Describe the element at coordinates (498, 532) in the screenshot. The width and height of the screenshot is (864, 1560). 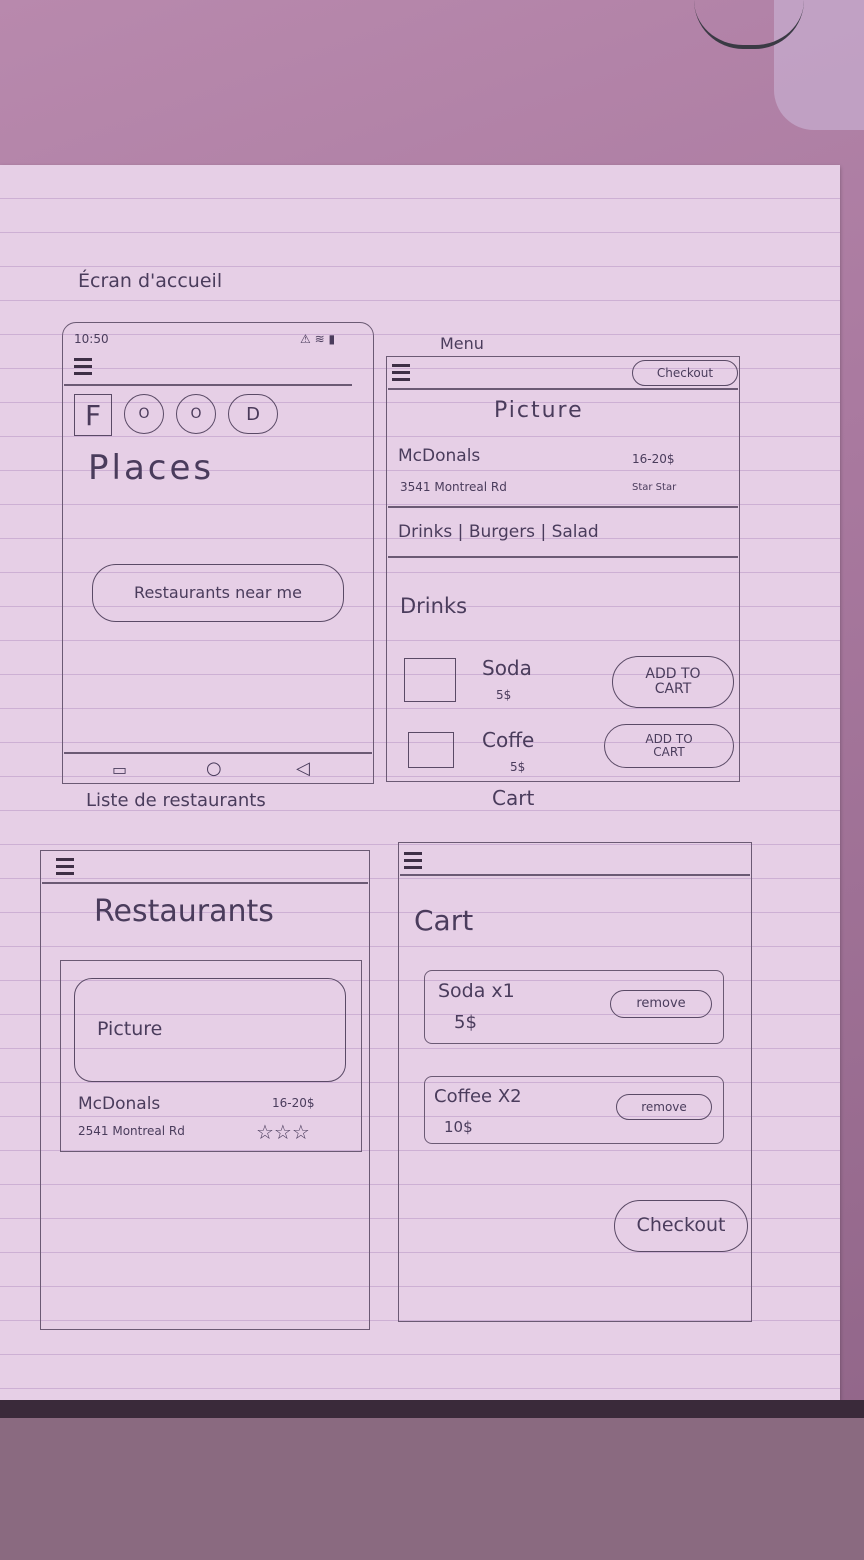
I see `menu-categories: Drinks | Burgers | Salad` at that location.